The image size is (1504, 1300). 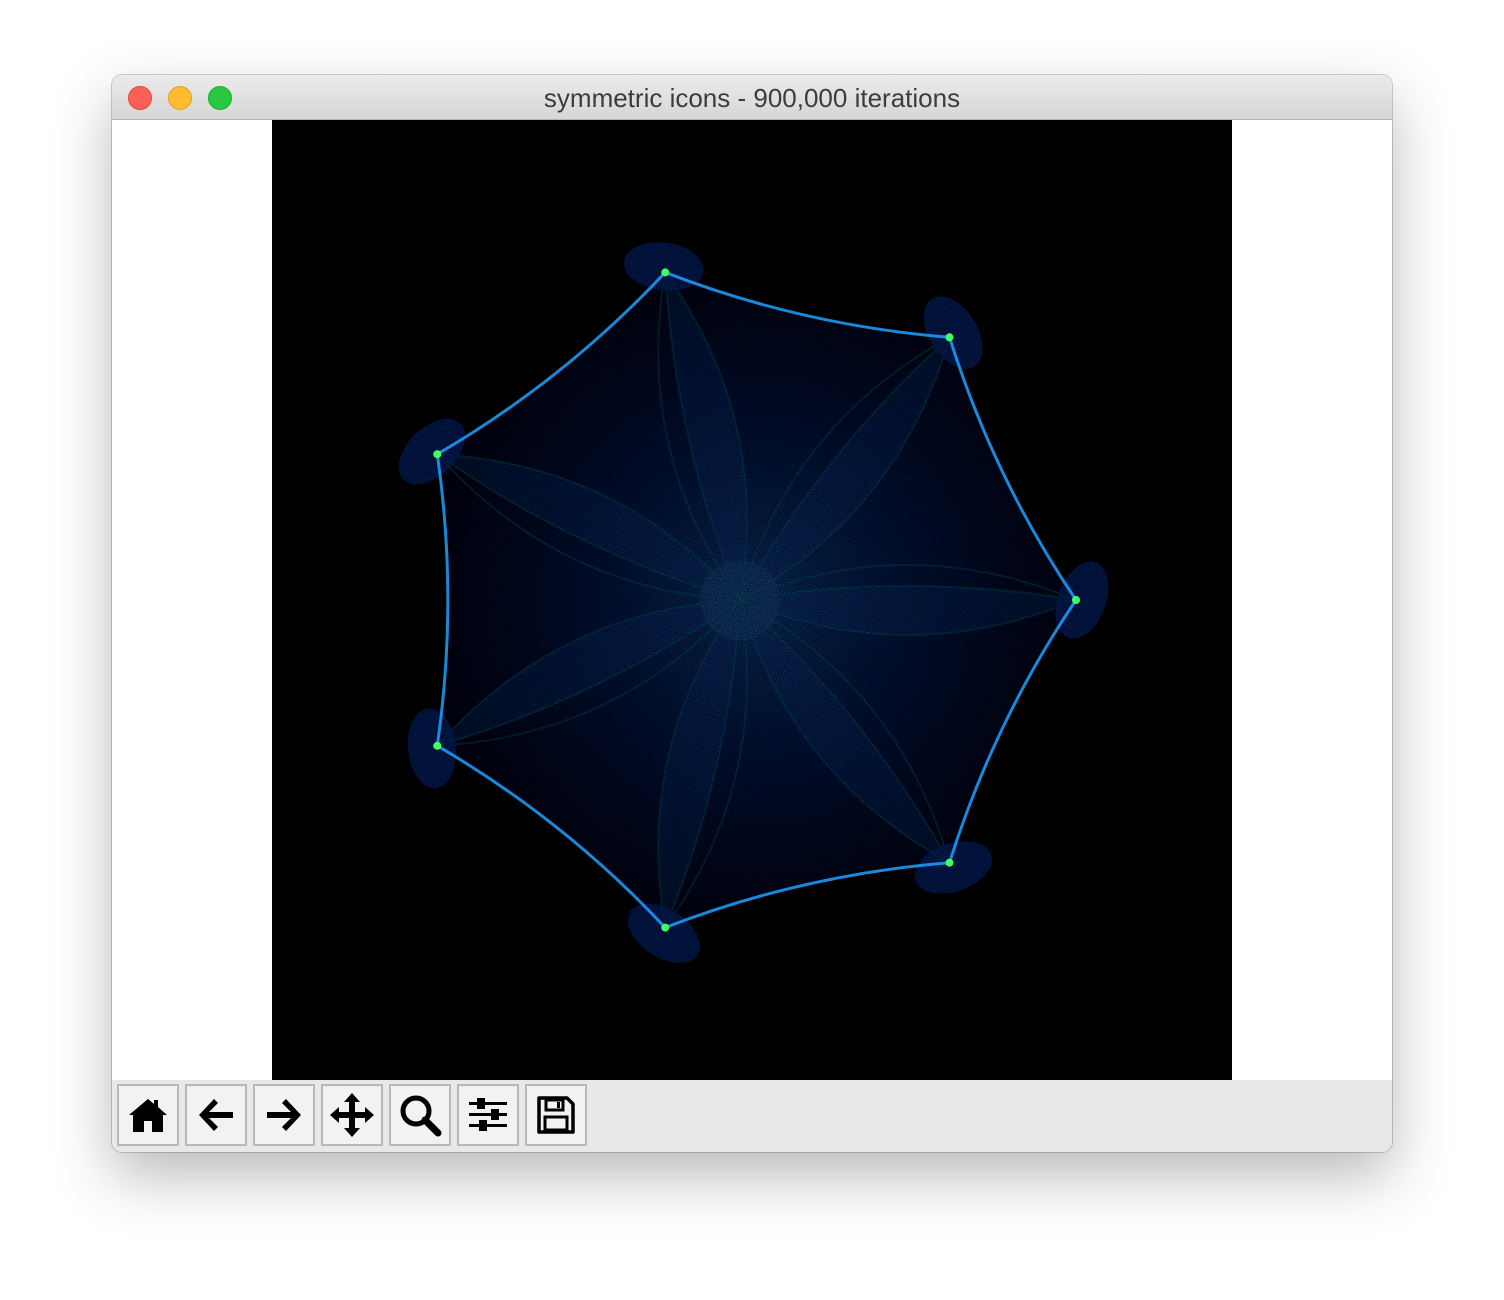 I want to click on configure-subplots-button, so click(x=488, y=1115).